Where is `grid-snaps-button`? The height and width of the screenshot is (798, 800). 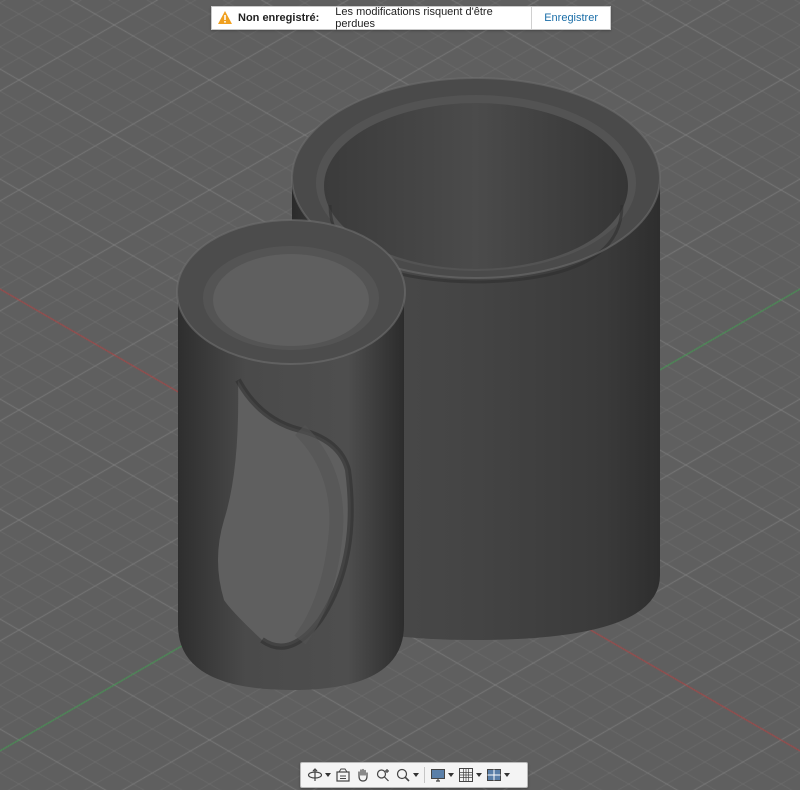 grid-snaps-button is located at coordinates (470, 775).